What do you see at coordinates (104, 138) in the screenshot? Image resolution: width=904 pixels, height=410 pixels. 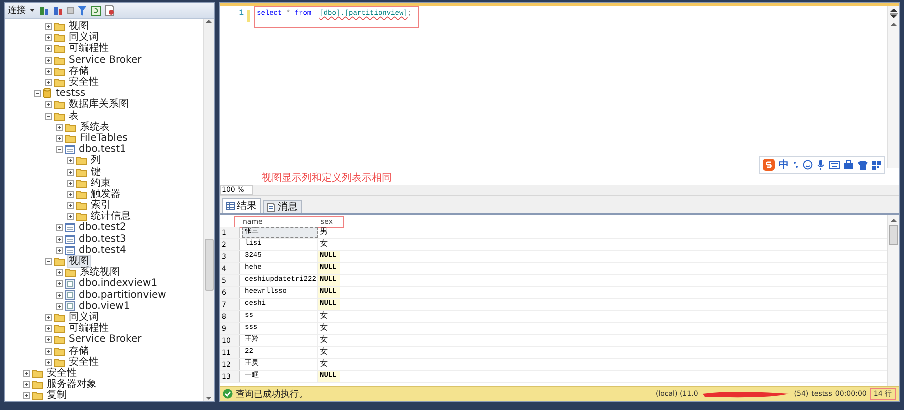 I see `tree-item: FileTables` at bounding box center [104, 138].